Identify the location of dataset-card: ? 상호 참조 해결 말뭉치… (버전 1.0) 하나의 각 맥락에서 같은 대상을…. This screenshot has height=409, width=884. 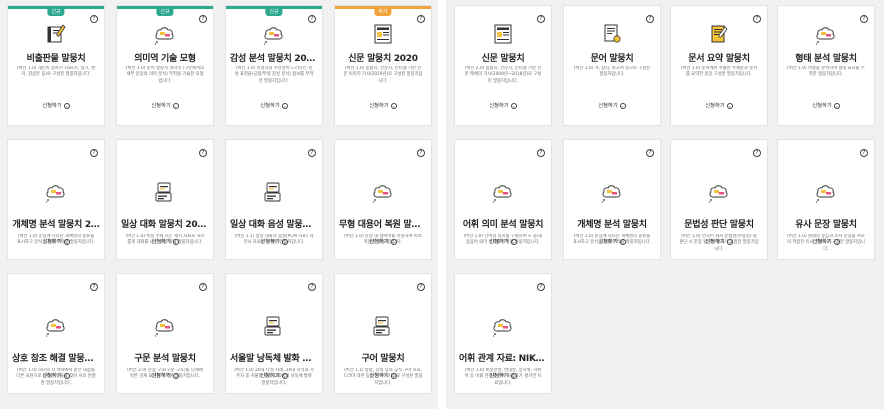
(56, 333).